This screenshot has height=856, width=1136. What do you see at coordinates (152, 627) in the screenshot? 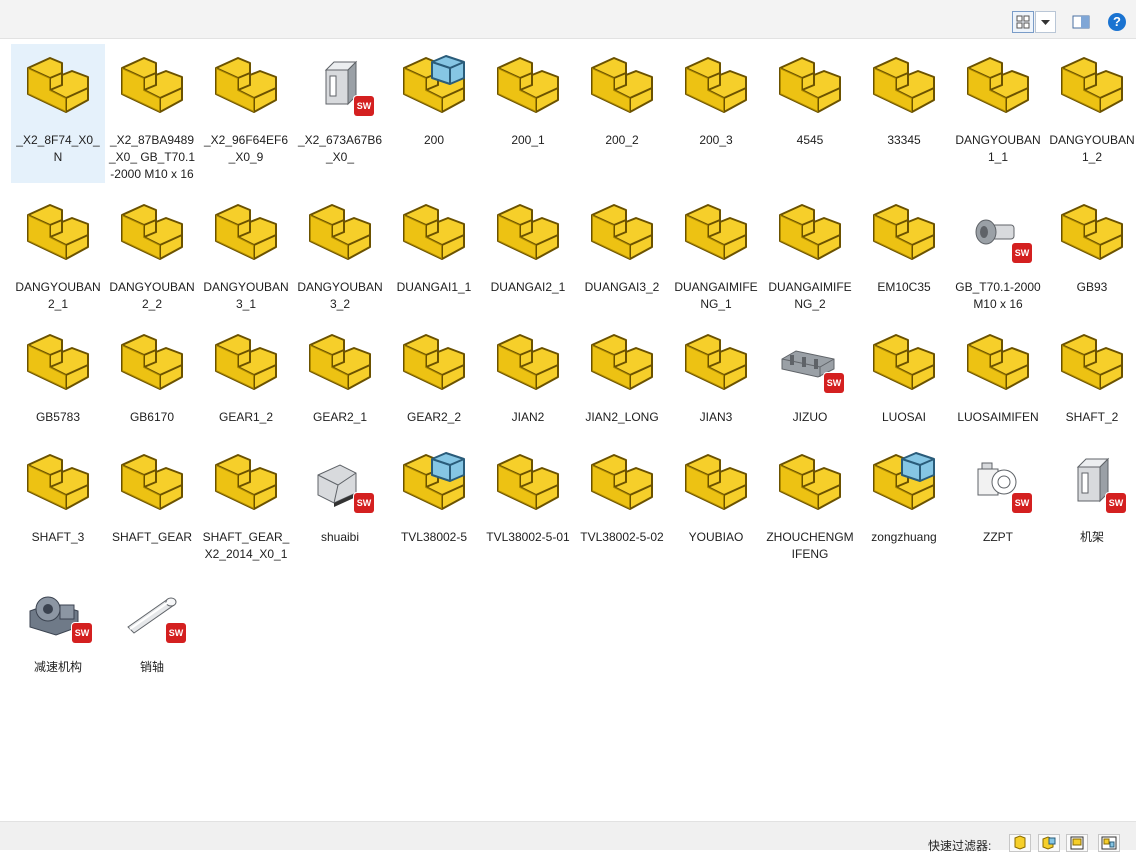
I see `file-item: SW 销轴` at bounding box center [152, 627].